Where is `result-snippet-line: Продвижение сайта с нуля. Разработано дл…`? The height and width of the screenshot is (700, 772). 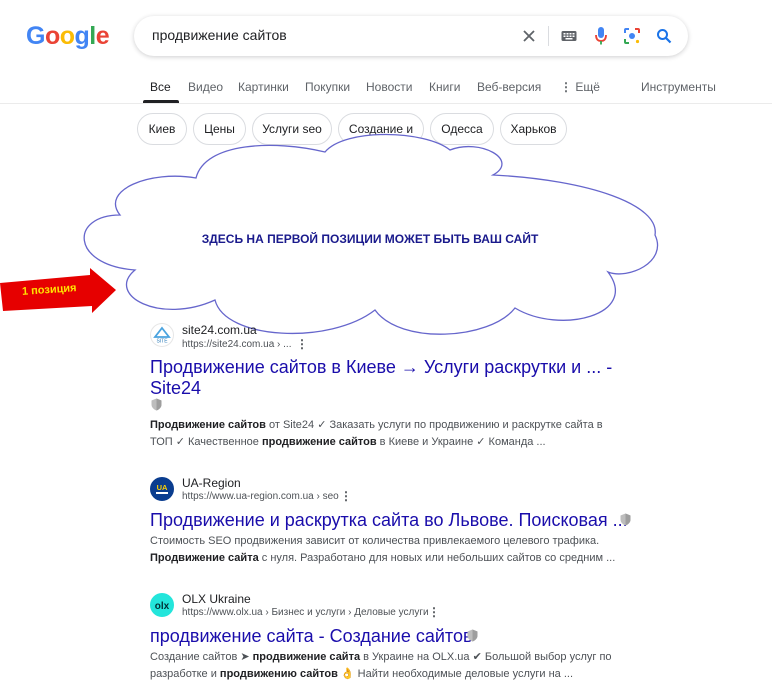
result-snippet-line: Продвижение сайта с нуля. Разработано дл… is located at coordinates (382, 558).